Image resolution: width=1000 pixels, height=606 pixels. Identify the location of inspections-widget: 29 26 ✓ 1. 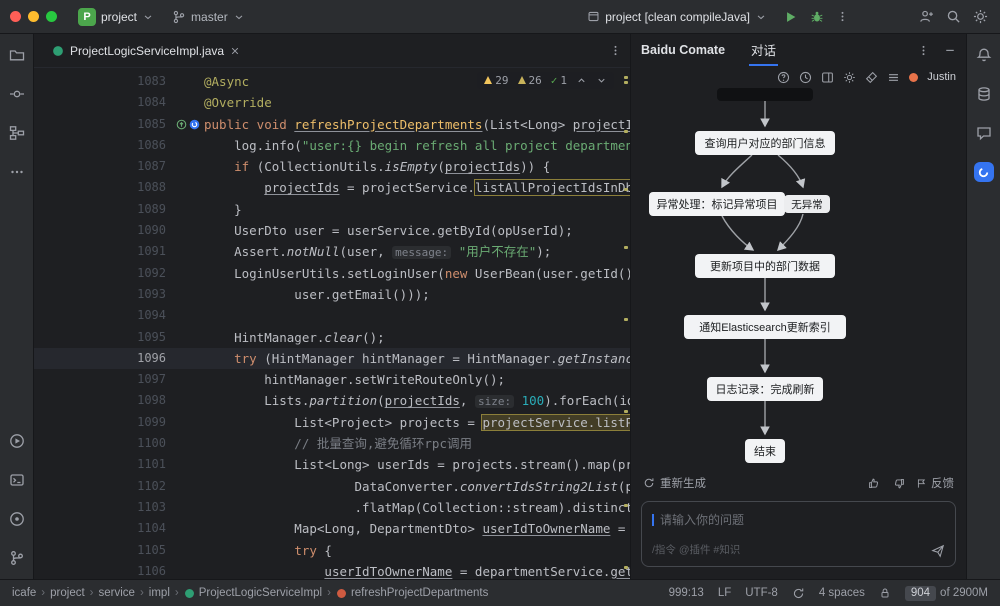
(545, 80).